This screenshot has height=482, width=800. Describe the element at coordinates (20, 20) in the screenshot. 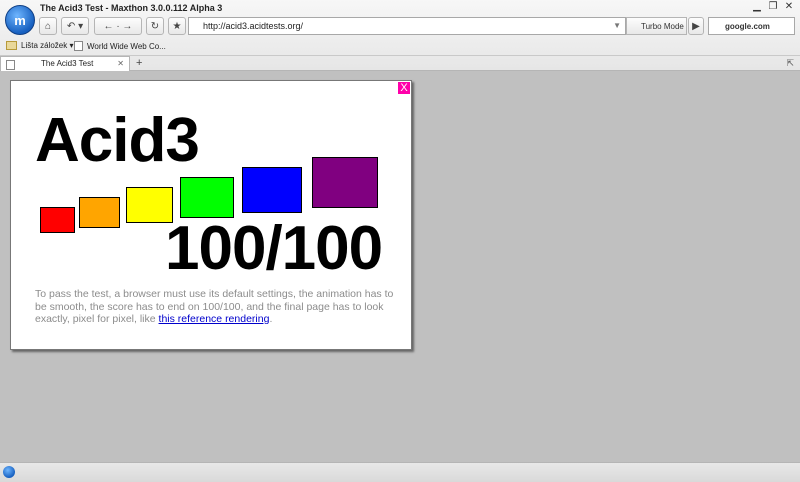

I see `maxthon-logo-icon: m` at that location.